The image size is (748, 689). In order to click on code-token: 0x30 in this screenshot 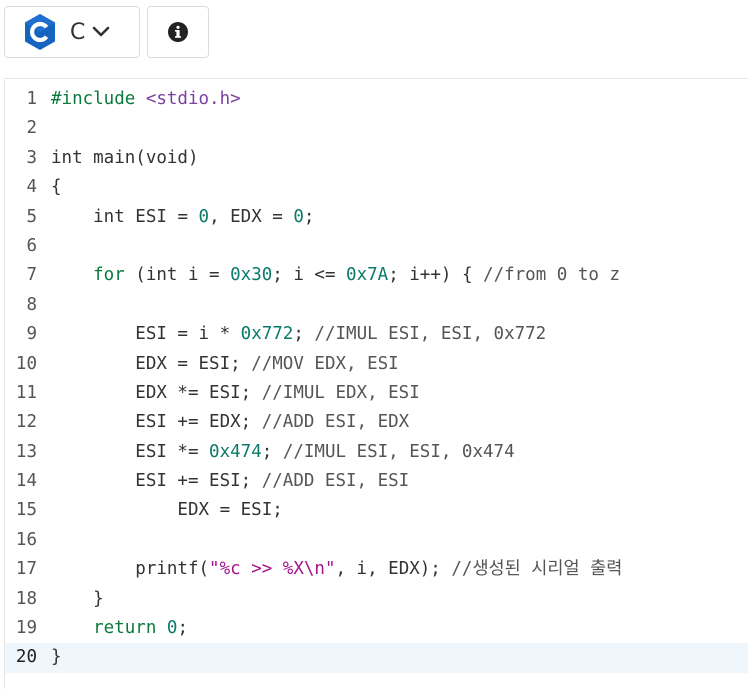, I will do `click(251, 275)`.